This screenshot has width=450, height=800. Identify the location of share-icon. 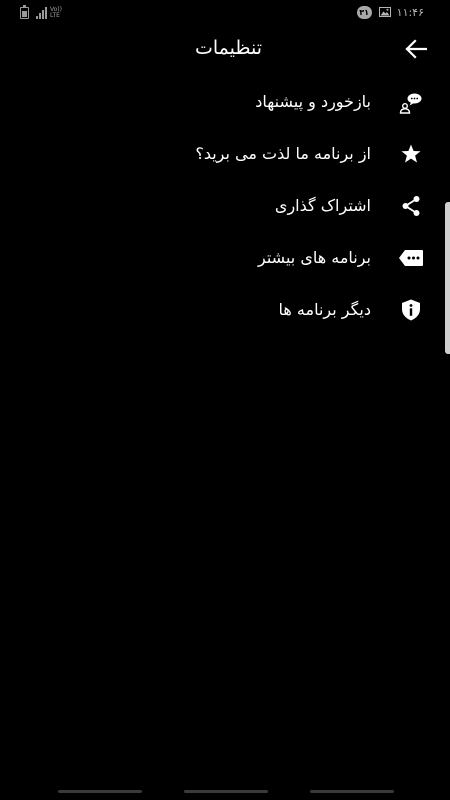
(411, 206).